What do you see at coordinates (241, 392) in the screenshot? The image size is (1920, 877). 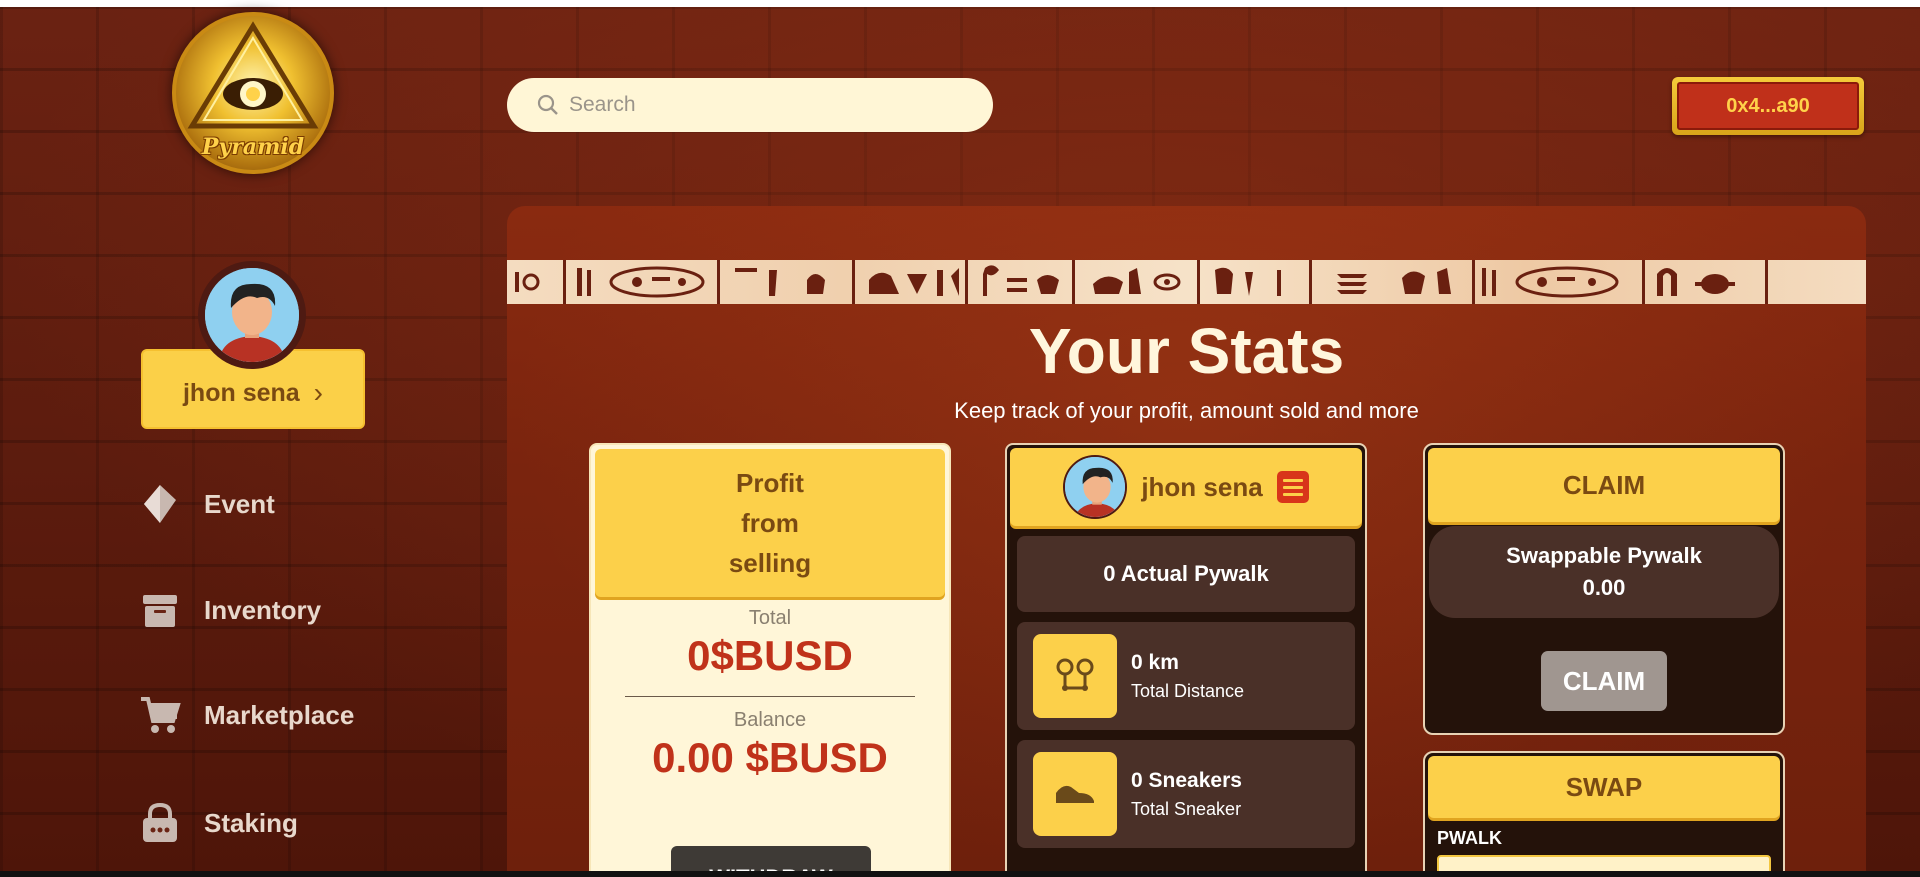 I see `user-name: jhon sena` at bounding box center [241, 392].